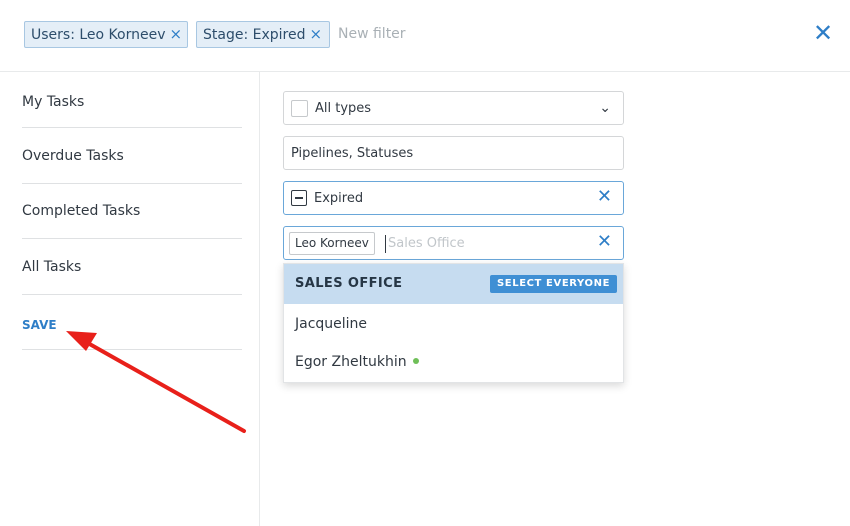 This screenshot has width=850, height=526. Describe the element at coordinates (299, 108) in the screenshot. I see `checkbox-icon` at that location.